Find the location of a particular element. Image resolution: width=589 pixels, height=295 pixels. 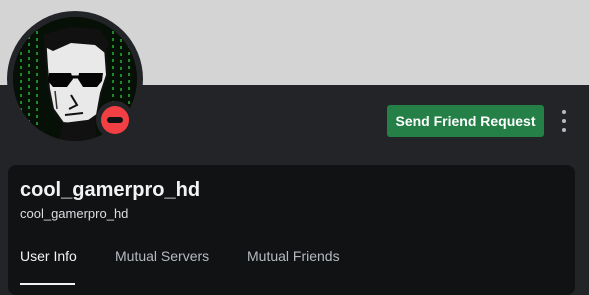

active-tab-indicator is located at coordinates (47, 284).